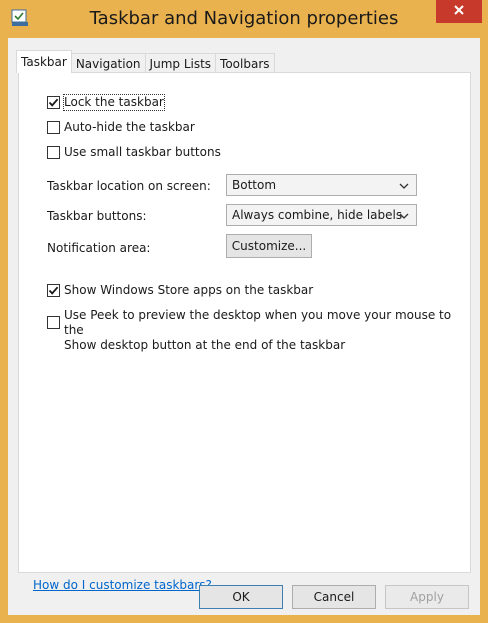  Describe the element at coordinates (189, 290) in the screenshot. I see `store-apps-label: Show Windows Store apps on the taskbar` at that location.